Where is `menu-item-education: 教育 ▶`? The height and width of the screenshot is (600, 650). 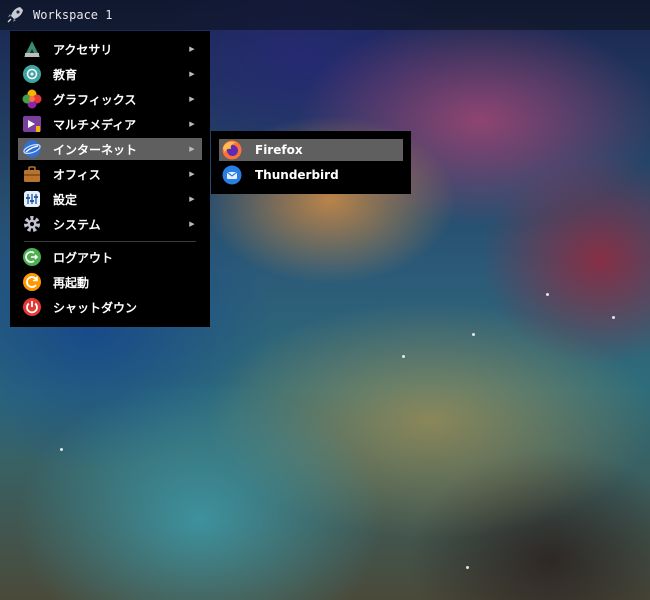
menu-item-education: 教育 ▶ is located at coordinates (110, 74).